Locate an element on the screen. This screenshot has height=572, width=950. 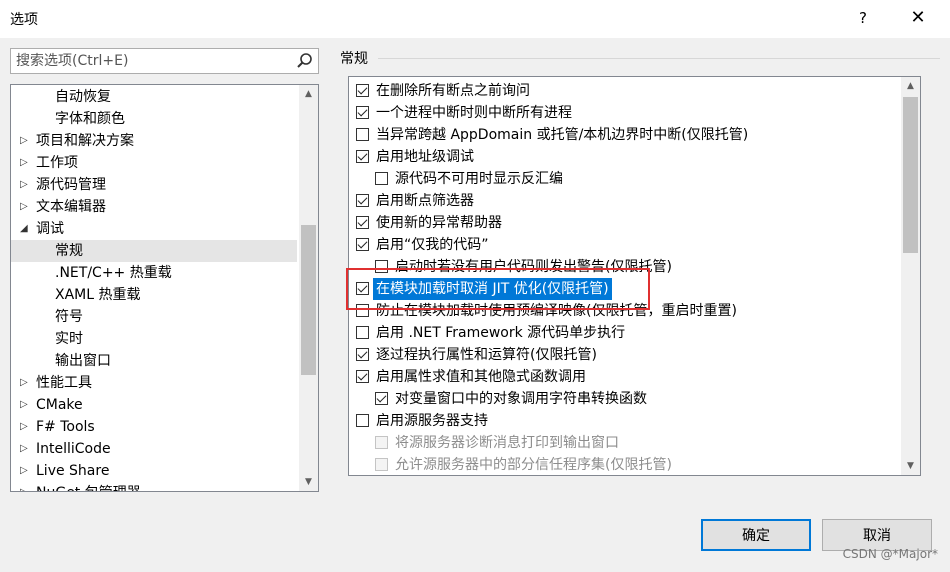
options-scrollbar: ▲ ▼ is located at coordinates (910, 276).